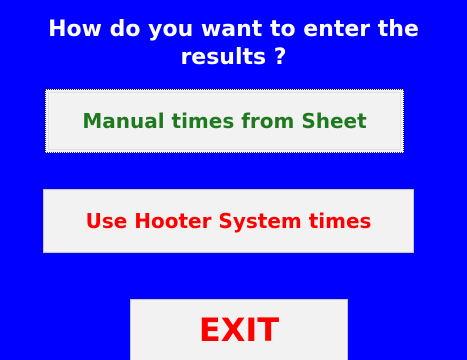 Image resolution: width=467 pixels, height=360 pixels. I want to click on hooter-system-times-label: Use Hooter System times, so click(228, 221).